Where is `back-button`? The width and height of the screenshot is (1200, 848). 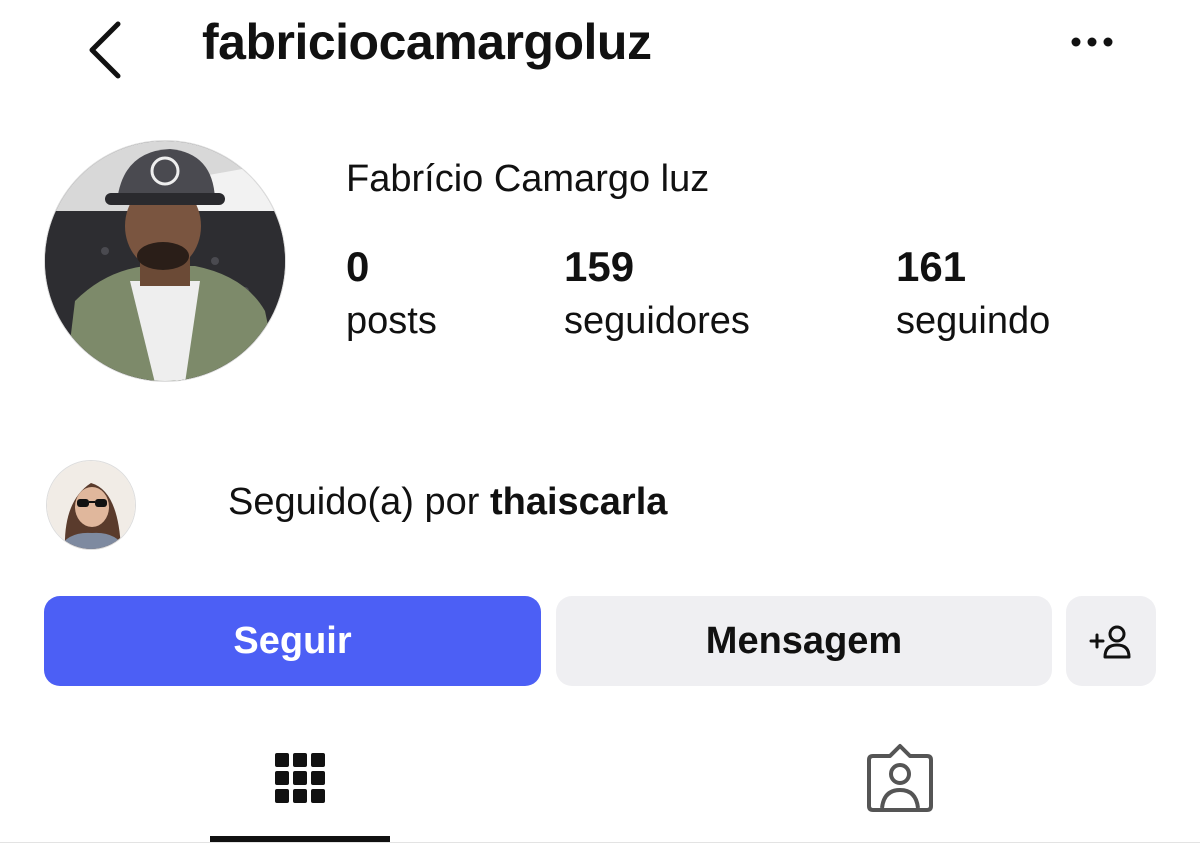 back-button is located at coordinates (110, 45).